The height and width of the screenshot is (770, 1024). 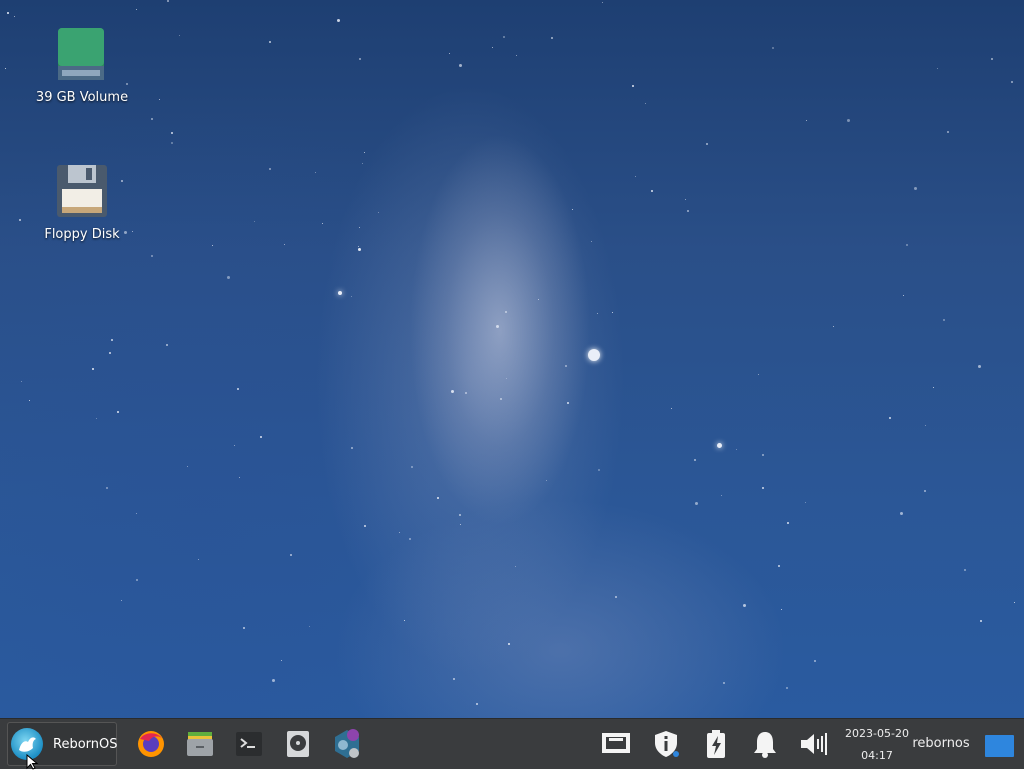 I want to click on rebornos-tool-icon, so click(x=347, y=743).